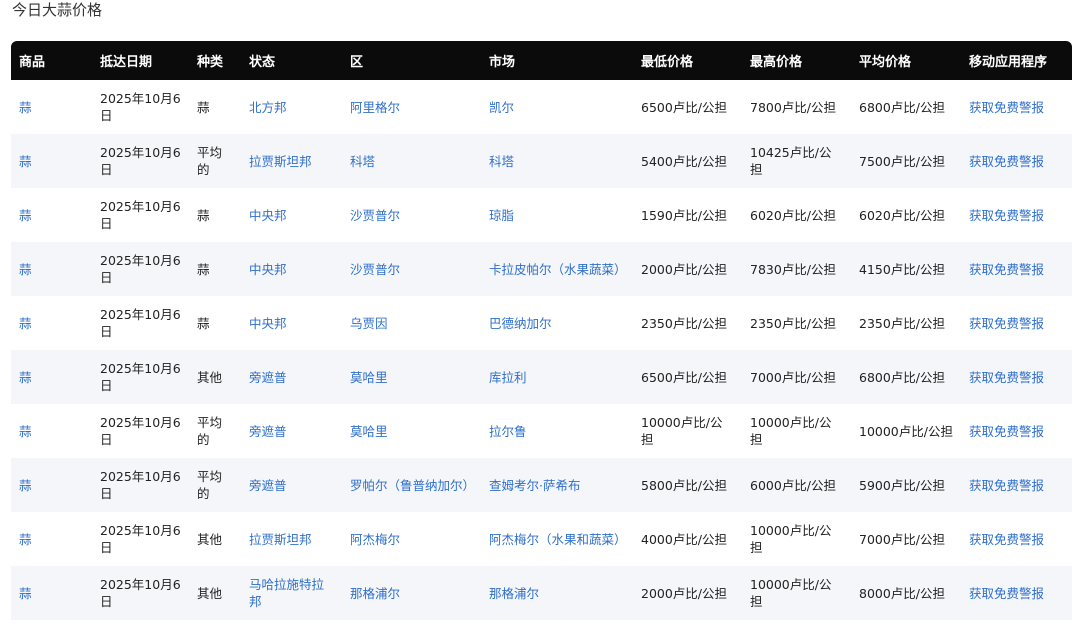  I want to click on cell-market: 库拉利, so click(508, 377).